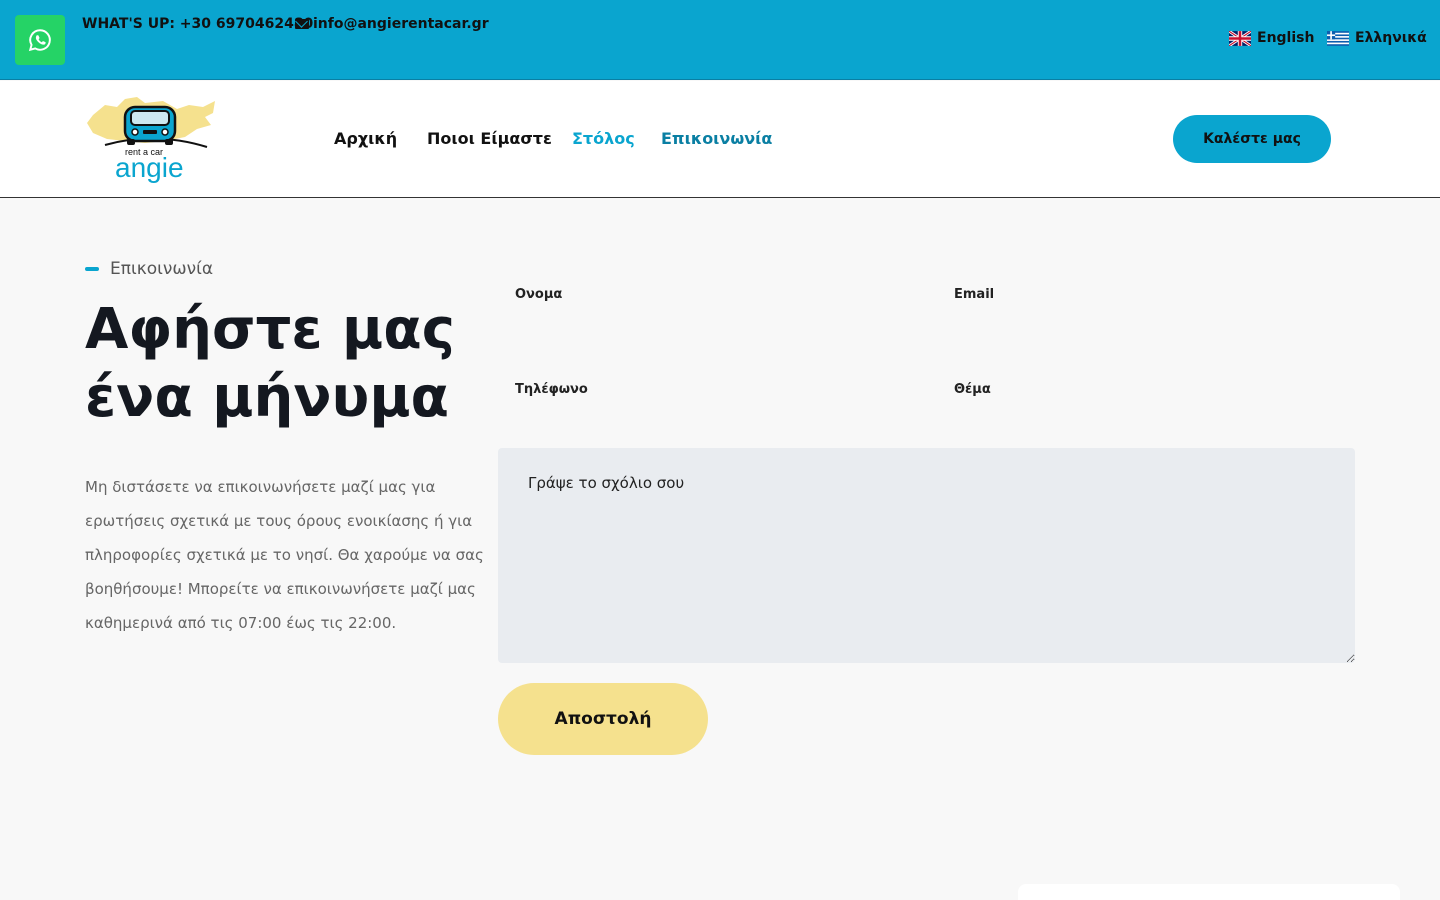 This screenshot has height=900, width=1440. What do you see at coordinates (365, 138) in the screenshot?
I see `nav-item-home: Αρχική` at bounding box center [365, 138].